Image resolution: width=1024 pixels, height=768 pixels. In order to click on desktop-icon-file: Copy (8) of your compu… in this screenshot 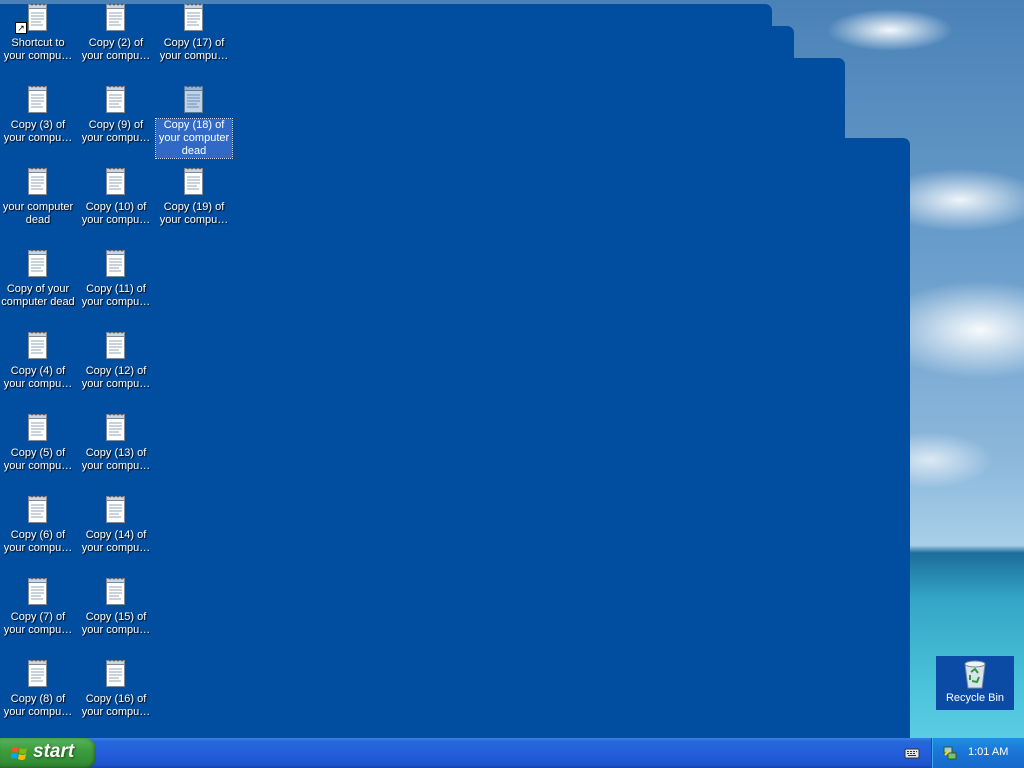, I will do `click(38, 688)`.